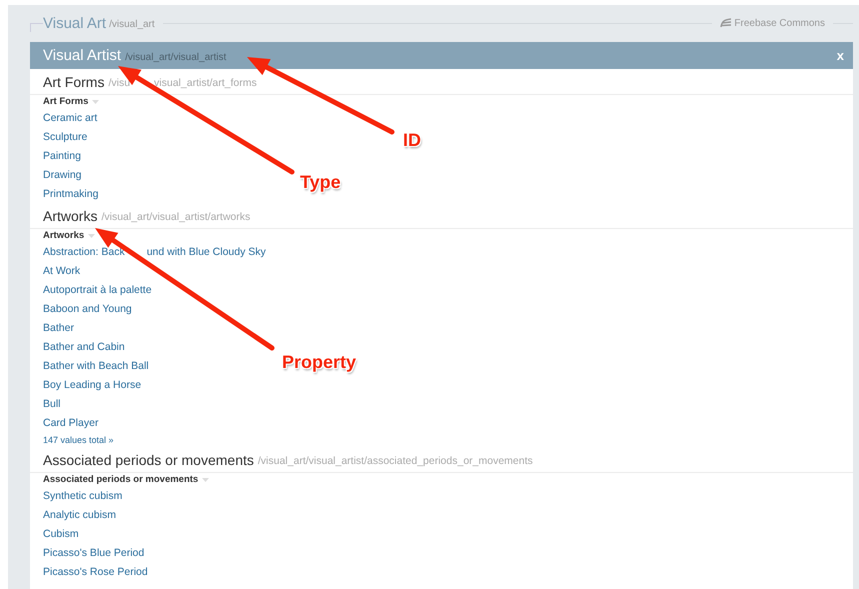  Describe the element at coordinates (205, 82) in the screenshot. I see `property-id: visual_artist/art_forms` at that location.